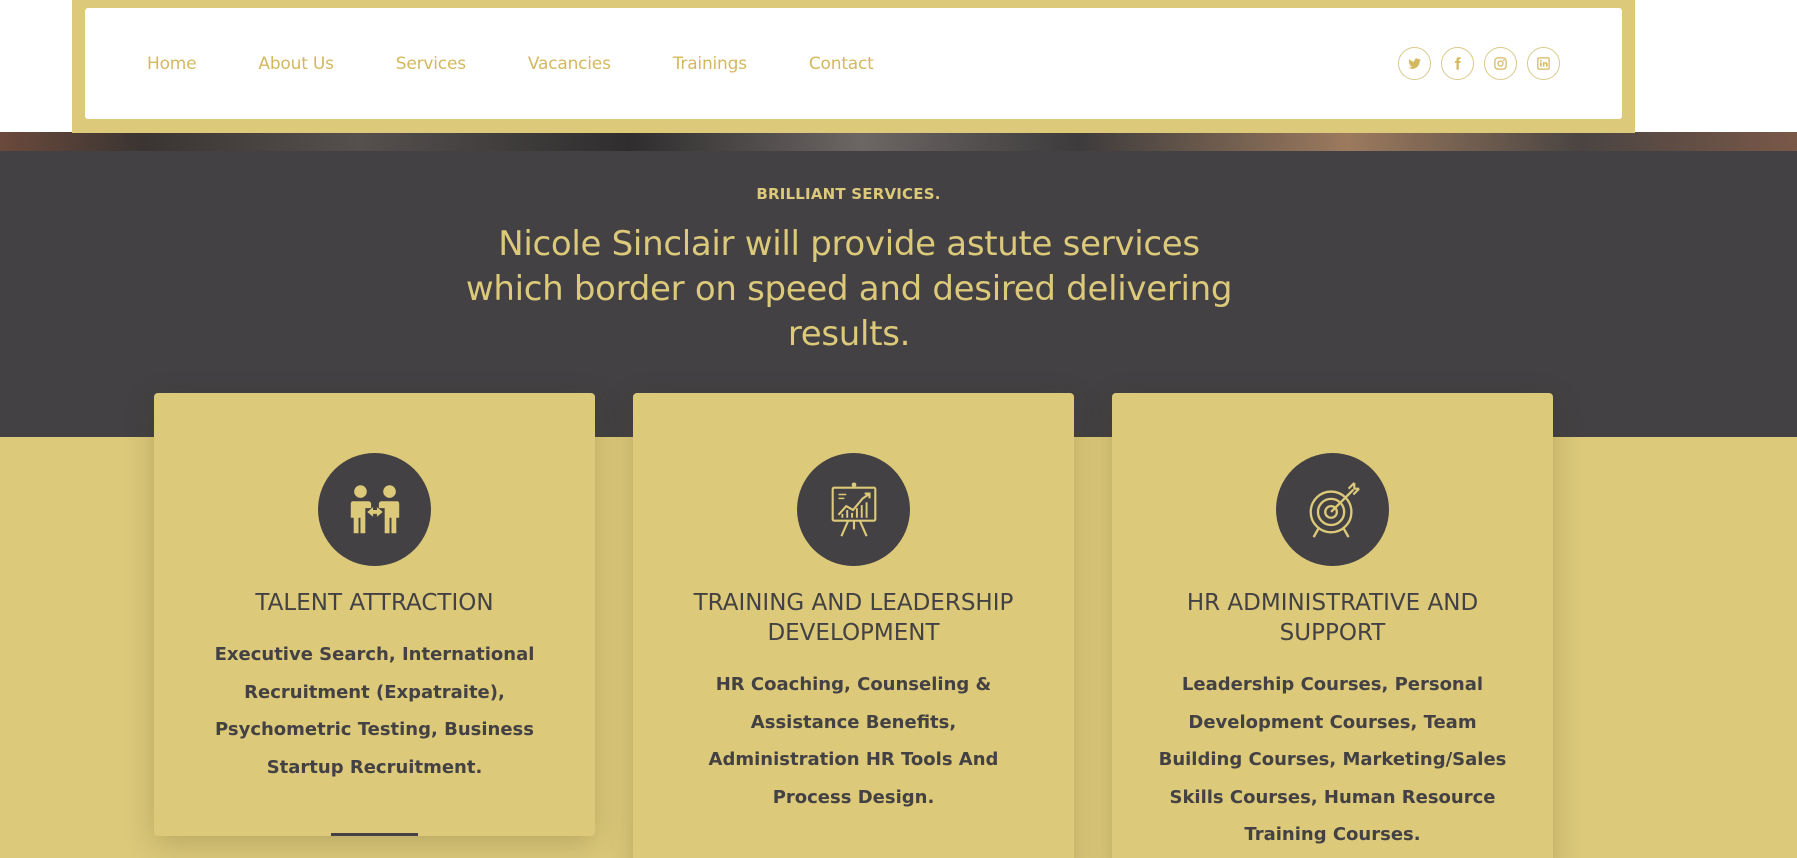 This screenshot has height=858, width=1797. Describe the element at coordinates (853, 618) in the screenshot. I see `service-title: TRAINING AND LEADERSHIP DEVELOPMENT` at that location.